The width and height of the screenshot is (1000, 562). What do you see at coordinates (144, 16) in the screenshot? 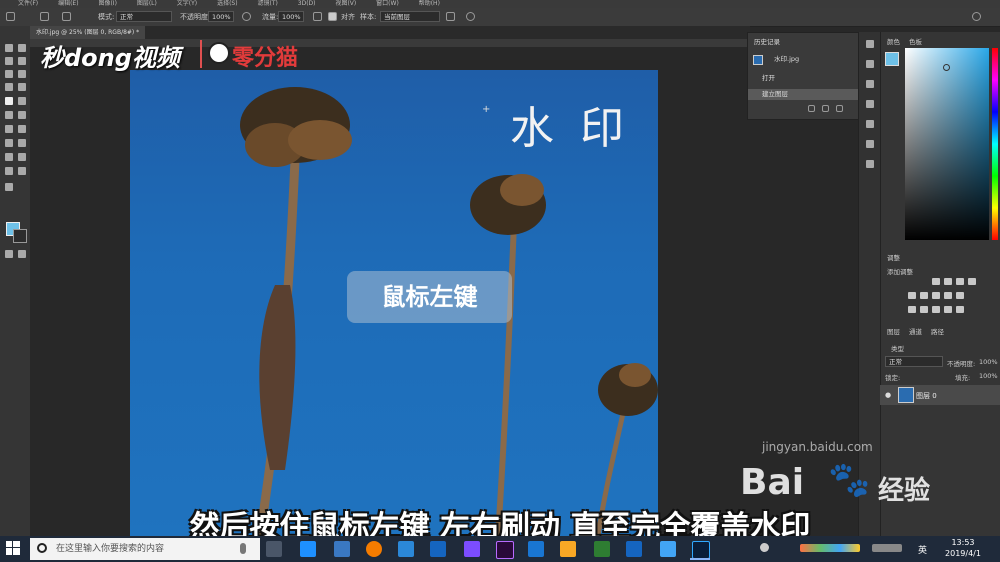
I see `mode-dropdown: 正常` at bounding box center [144, 16].